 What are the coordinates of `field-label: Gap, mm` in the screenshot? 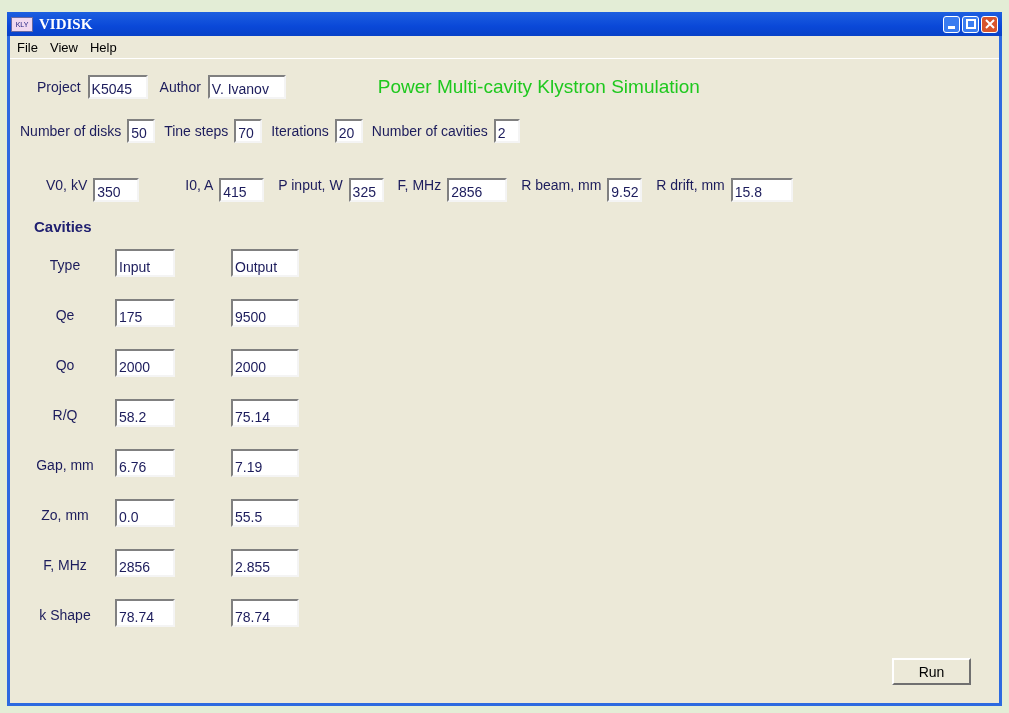 It's located at (65, 465).